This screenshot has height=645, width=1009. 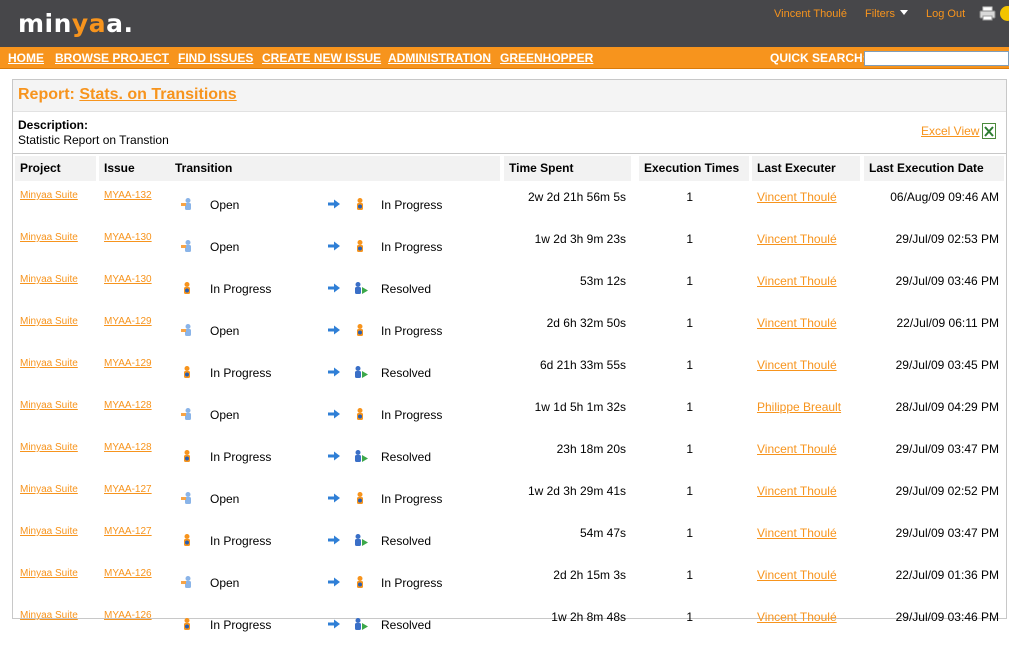 What do you see at coordinates (950, 131) in the screenshot?
I see `excel-view-link: Excel View` at bounding box center [950, 131].